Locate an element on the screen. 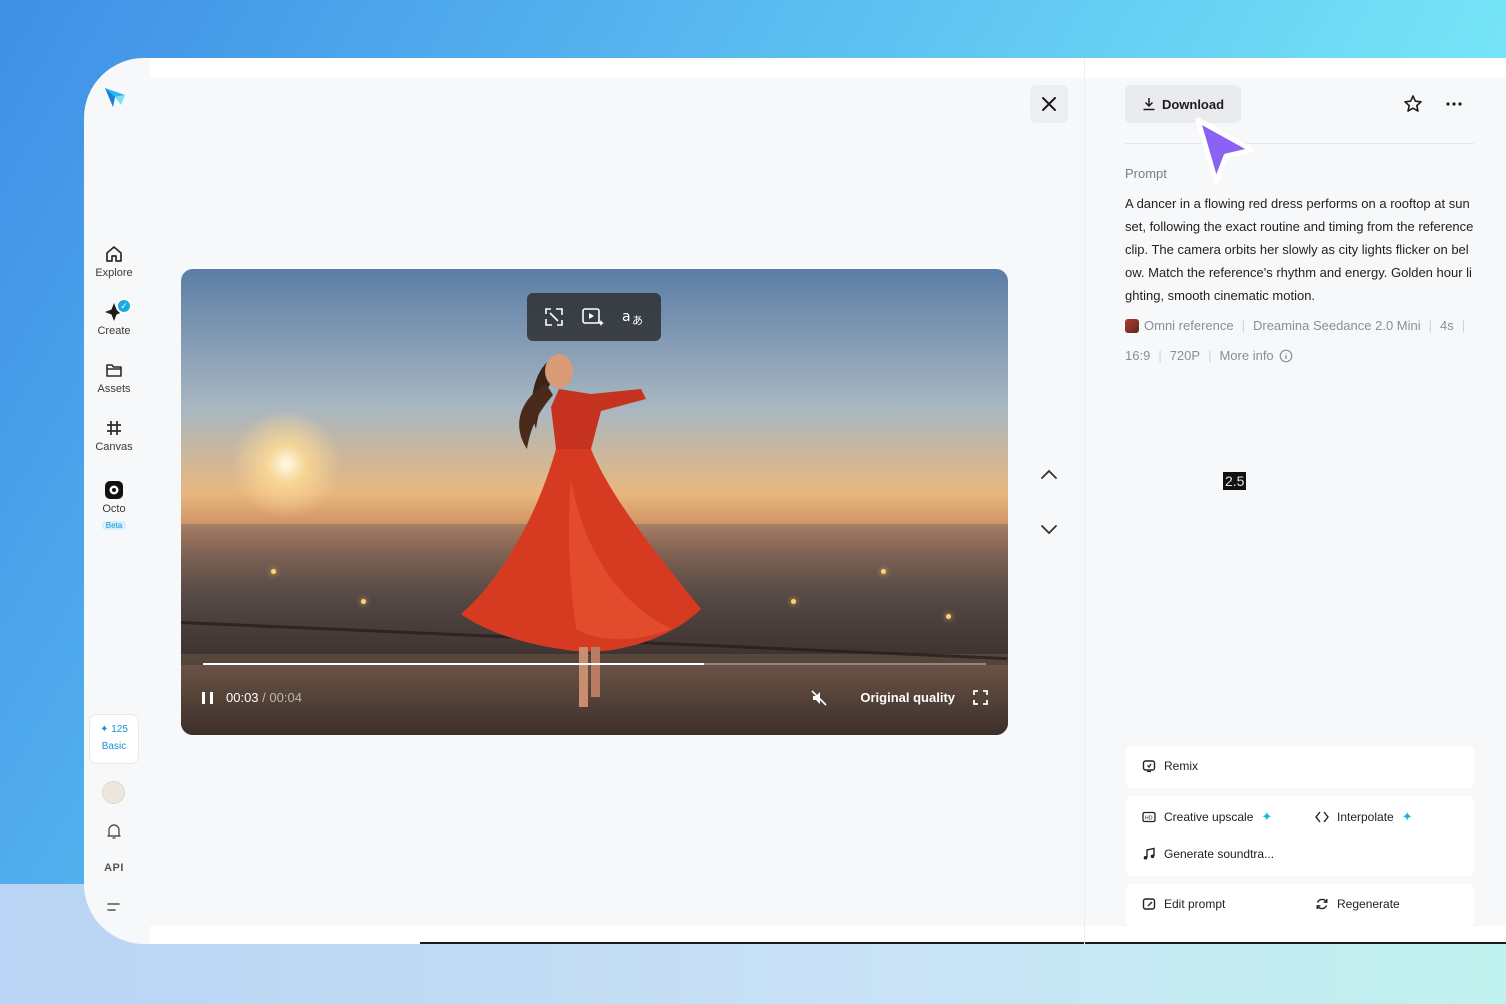 The width and height of the screenshot is (1506, 1004). star-icon is located at coordinates (1413, 104).